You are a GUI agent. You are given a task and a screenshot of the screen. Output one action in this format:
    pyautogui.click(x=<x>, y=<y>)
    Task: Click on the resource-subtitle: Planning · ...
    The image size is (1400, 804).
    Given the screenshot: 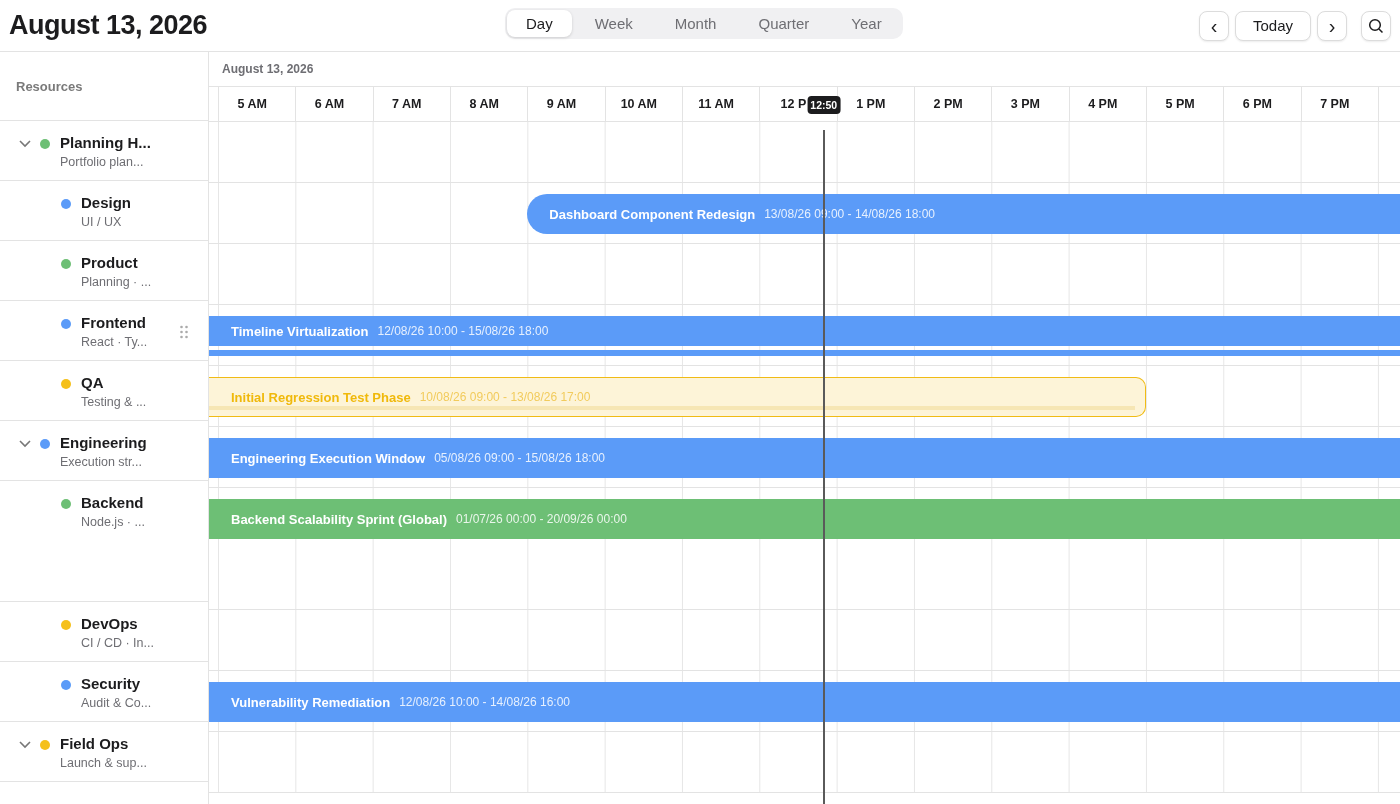 What is the action you would take?
    pyautogui.click(x=116, y=282)
    